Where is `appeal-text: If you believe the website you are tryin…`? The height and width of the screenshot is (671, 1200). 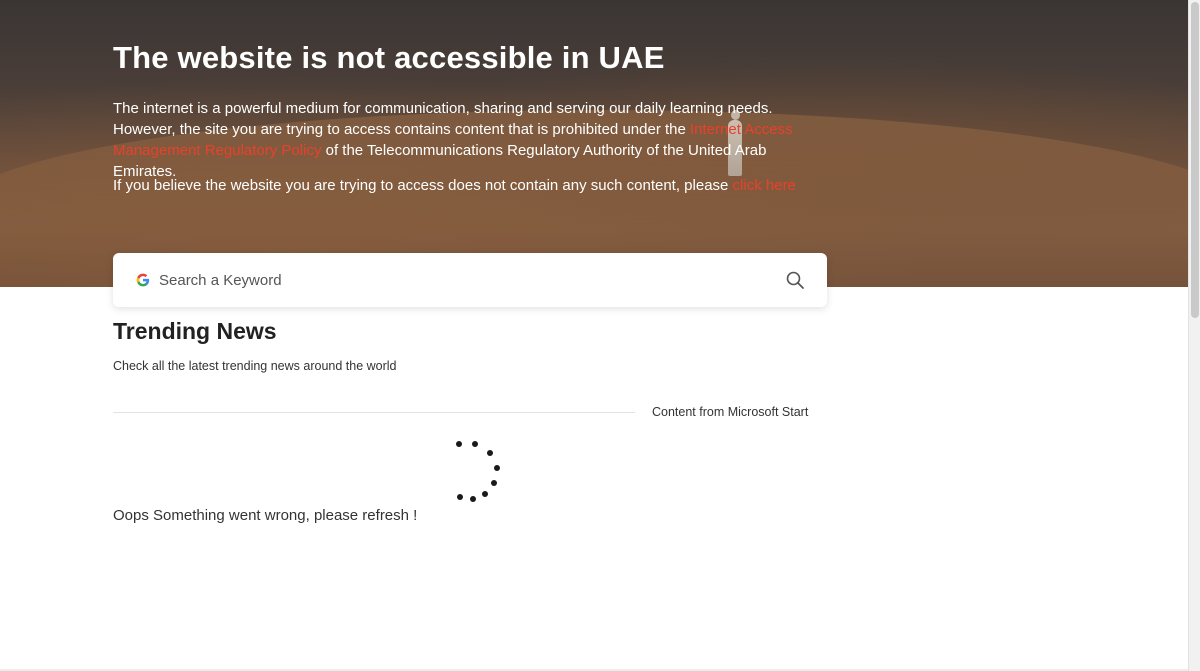 appeal-text: If you believe the website you are tryin… is located at coordinates (469, 185).